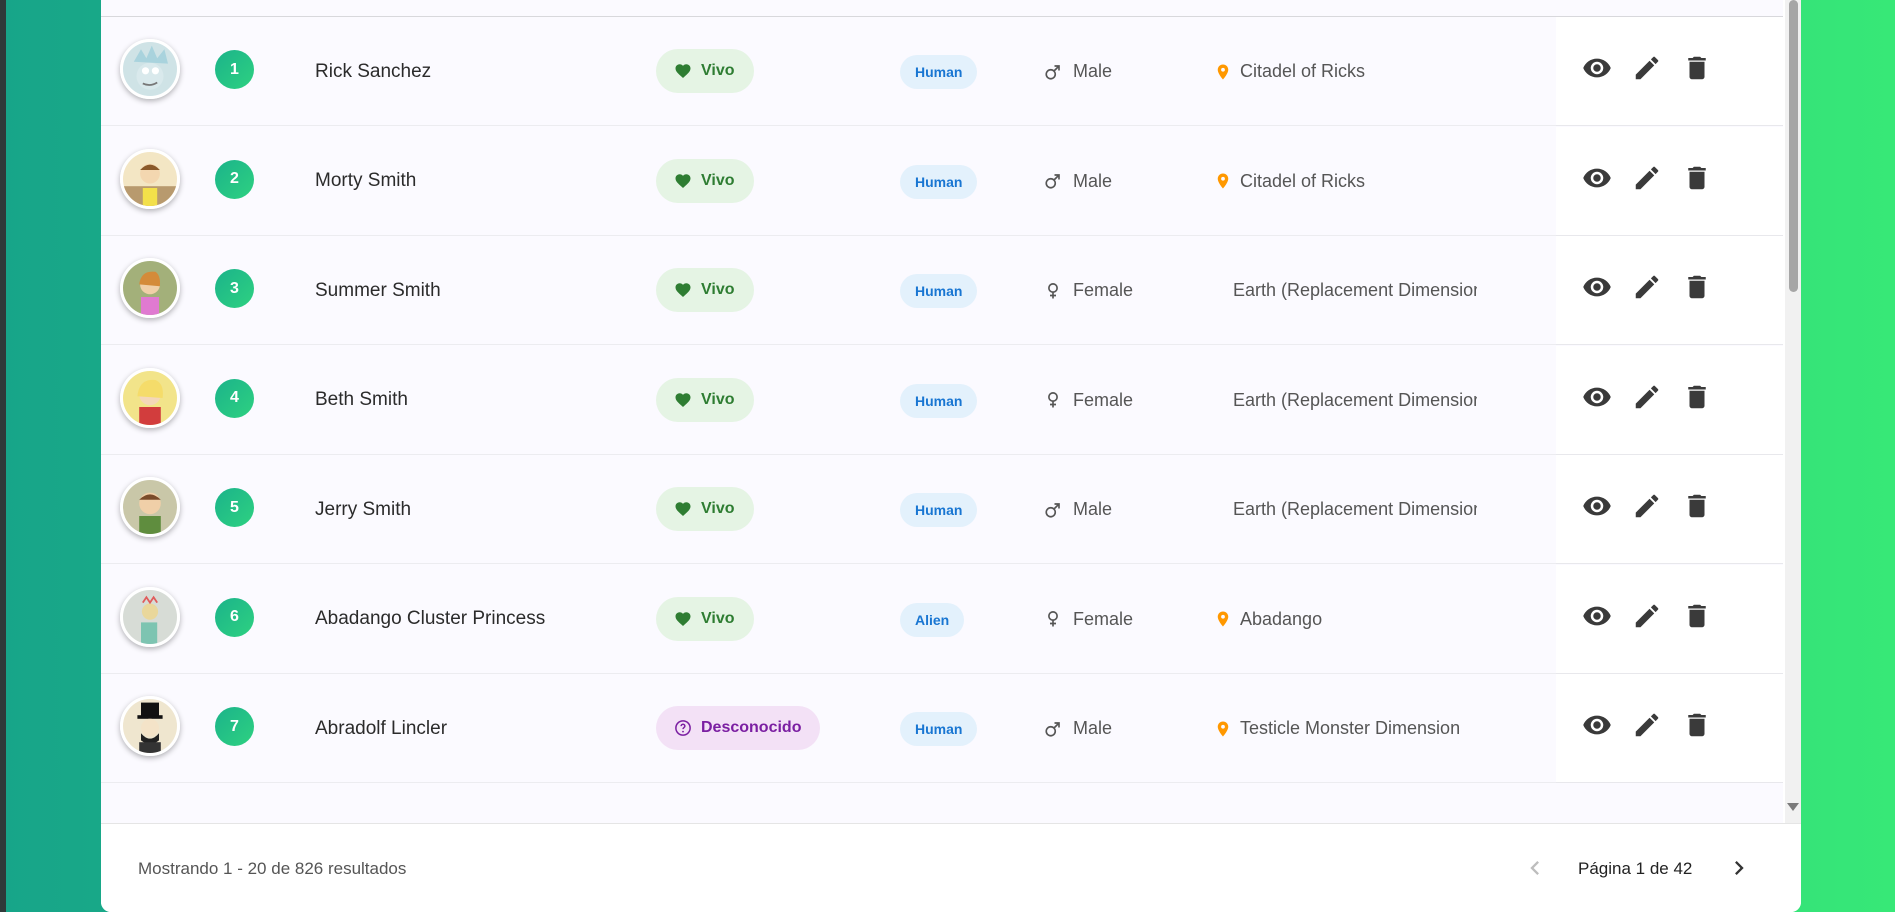 This screenshot has width=1895, height=912. I want to click on beth-avatar, so click(150, 397).